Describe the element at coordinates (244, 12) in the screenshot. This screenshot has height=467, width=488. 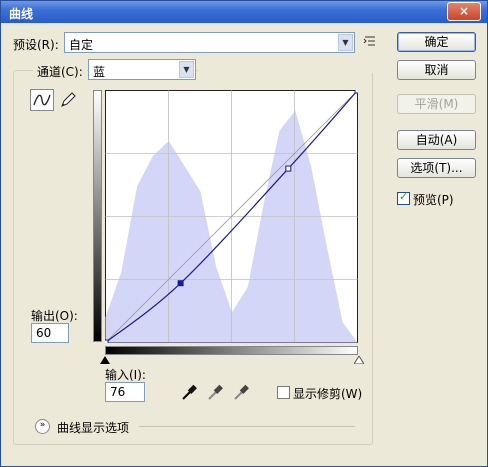
I see `title-bar: 曲线 ×` at that location.